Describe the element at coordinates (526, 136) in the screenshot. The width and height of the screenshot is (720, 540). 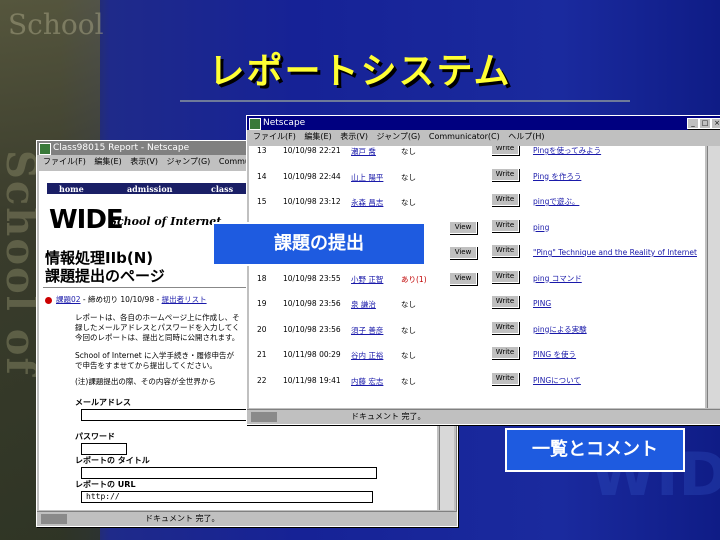
I see `menu-help: ヘルプ(H)` at that location.